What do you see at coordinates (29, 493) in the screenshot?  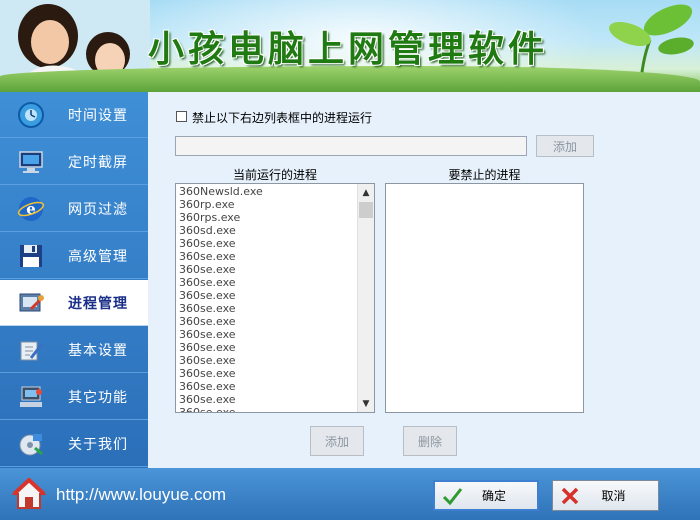 I see `home-icon` at bounding box center [29, 493].